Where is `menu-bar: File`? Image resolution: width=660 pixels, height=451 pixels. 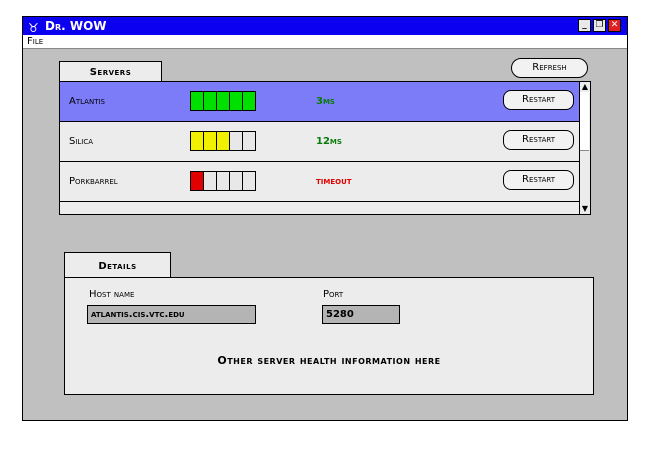 menu-bar: File is located at coordinates (325, 42).